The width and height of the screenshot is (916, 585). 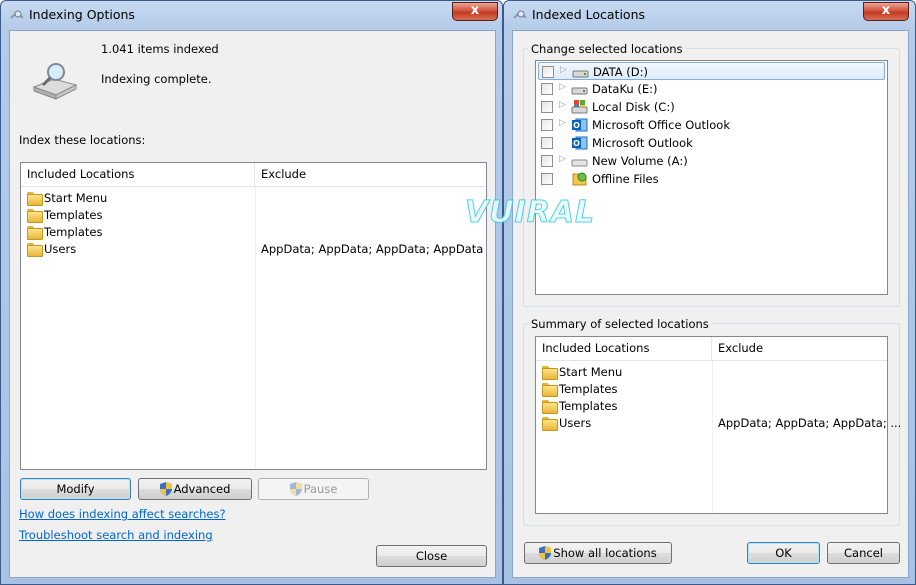 What do you see at coordinates (711, 107) in the screenshot?
I see `tree-item-local-disk-c: ▷ Local Disk (C:)` at bounding box center [711, 107].